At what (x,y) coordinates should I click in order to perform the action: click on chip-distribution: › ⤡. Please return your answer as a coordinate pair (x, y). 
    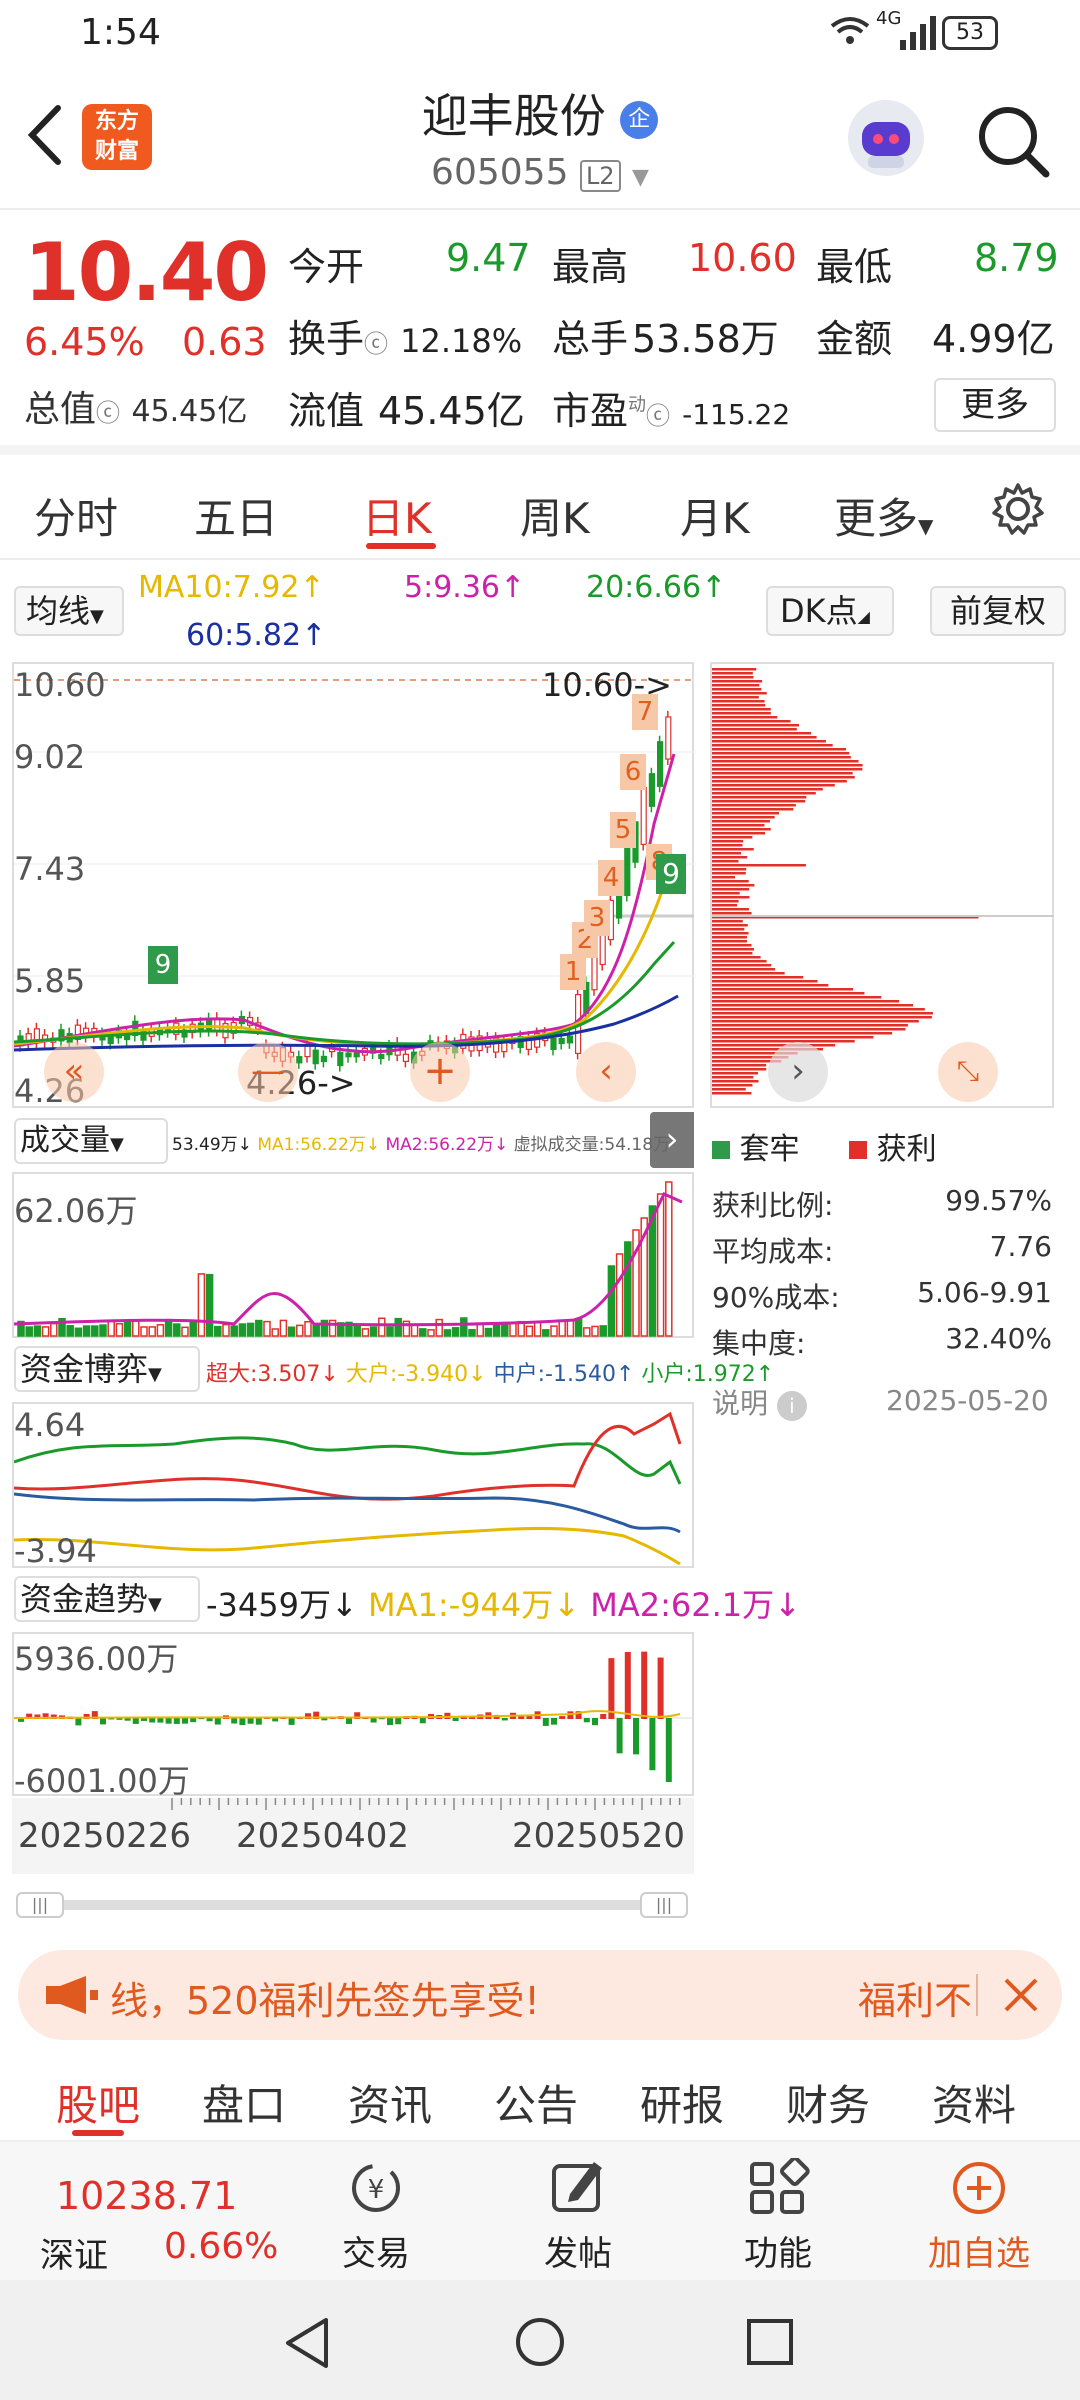
    Looking at the image, I should click on (882, 885).